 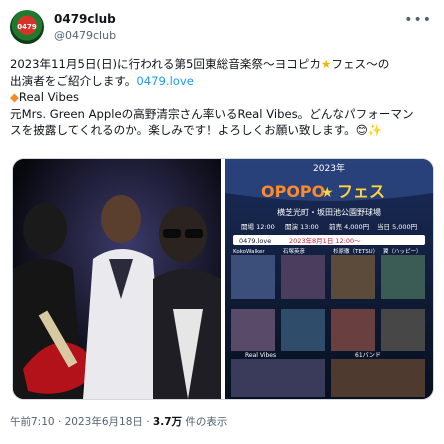 I want to click on tweet-meta: 午前7:10 · 2023年6月18日 · 3.7万 件の表示, so click(x=118, y=421).